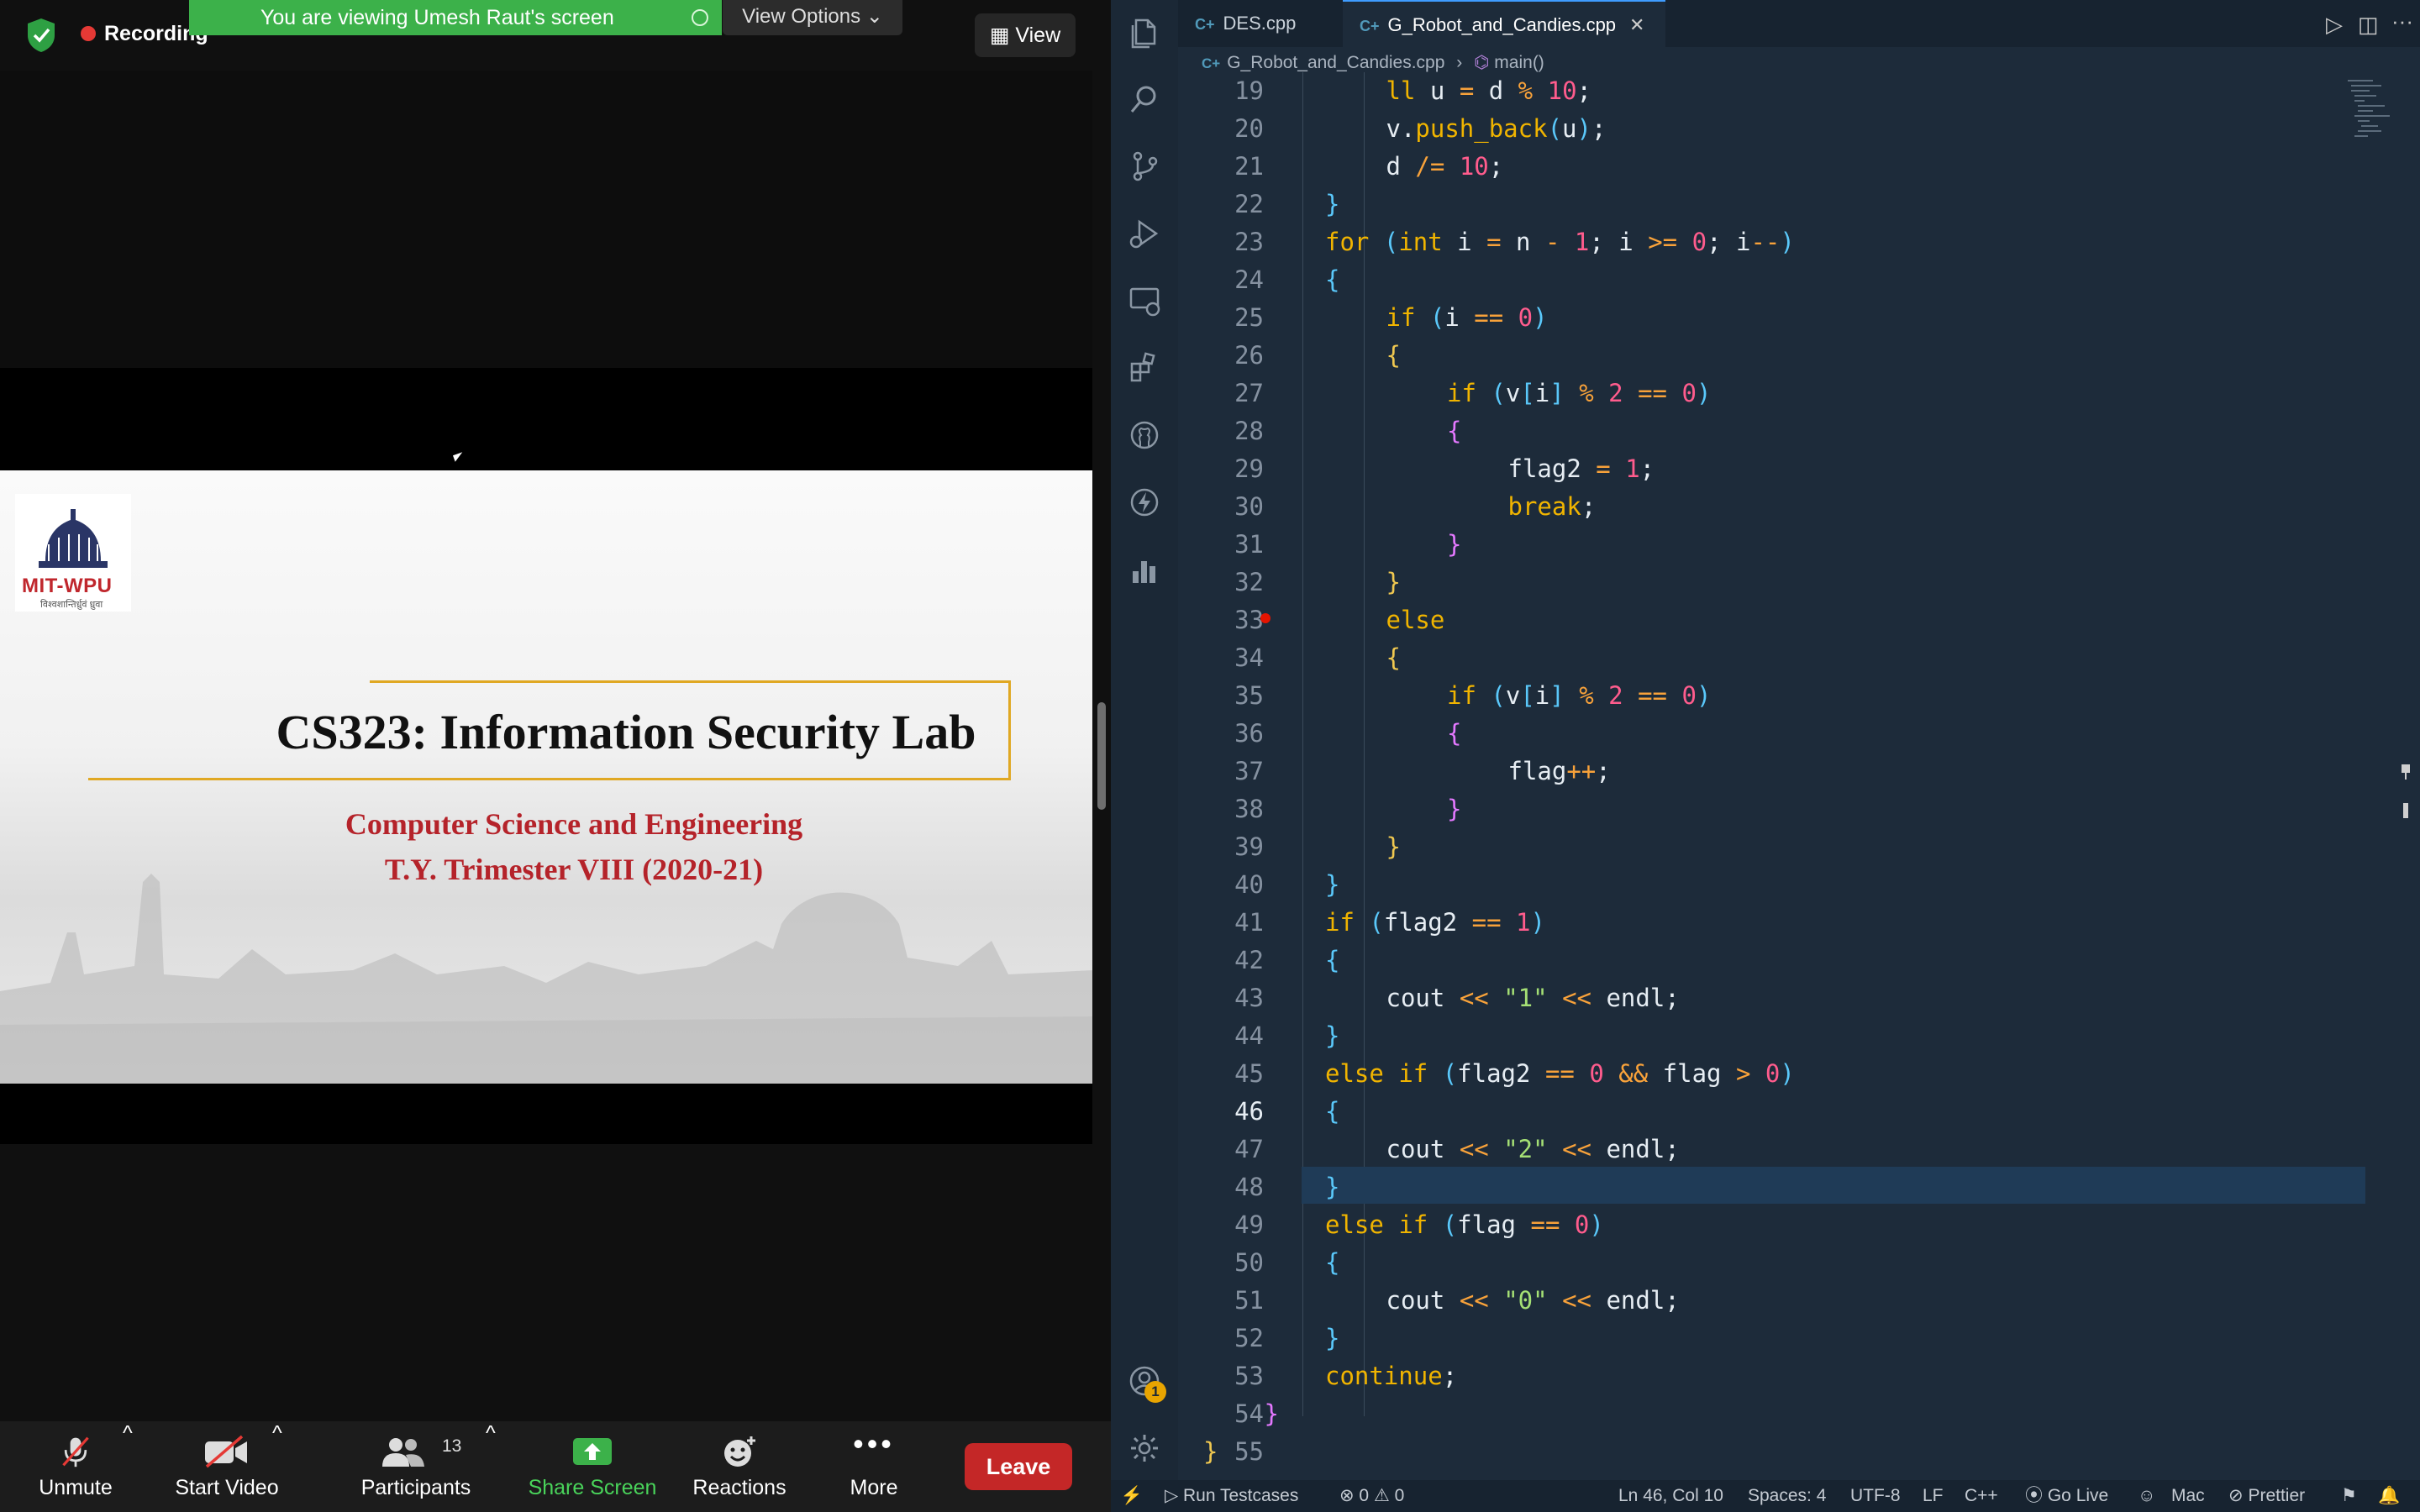 The height and width of the screenshot is (1512, 2420). What do you see at coordinates (1933, 1496) in the screenshot?
I see `eol-setting: LF` at bounding box center [1933, 1496].